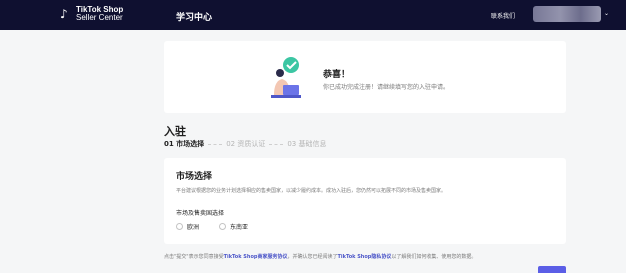  Describe the element at coordinates (552, 269) in the screenshot. I see `submit-button` at that location.